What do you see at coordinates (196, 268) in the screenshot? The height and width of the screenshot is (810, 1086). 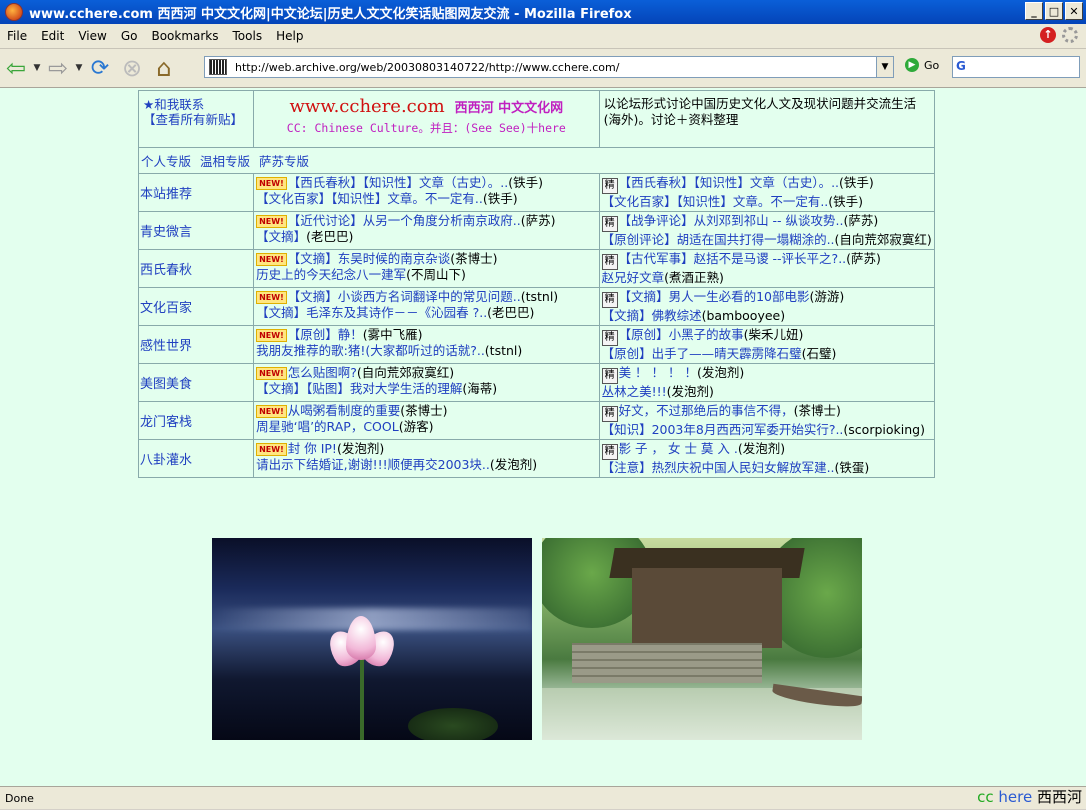 I see `forum-category-link: 西氏春秋` at bounding box center [196, 268].